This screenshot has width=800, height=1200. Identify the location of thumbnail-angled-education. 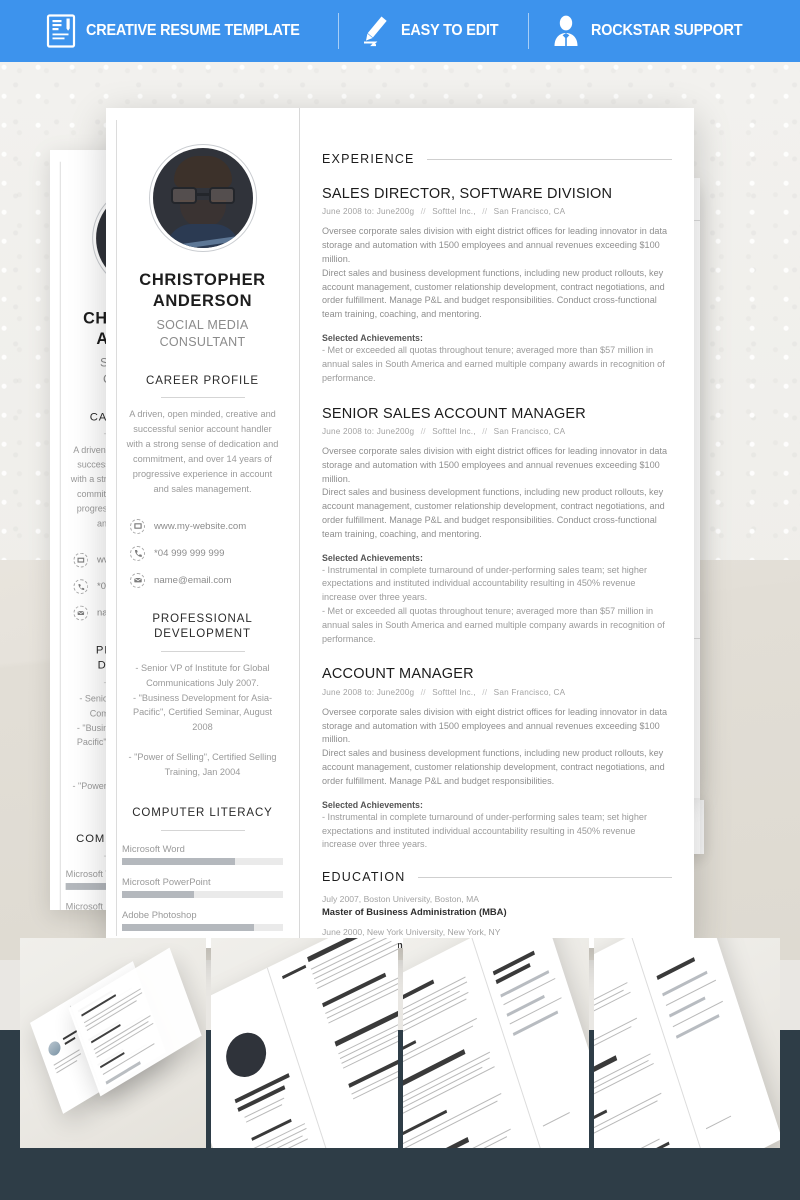
(686, 1043).